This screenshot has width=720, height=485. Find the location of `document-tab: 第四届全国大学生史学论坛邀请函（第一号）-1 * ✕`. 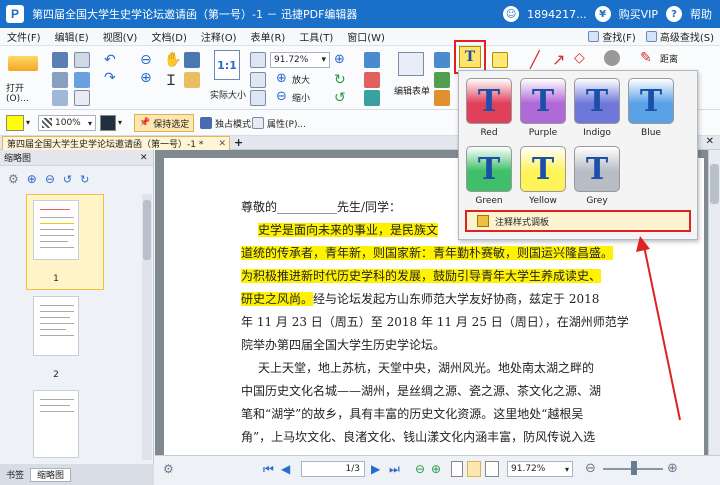

document-tab: 第四届全国大学生史学论坛邀请函（第一号）-1 * ✕ is located at coordinates (116, 143).